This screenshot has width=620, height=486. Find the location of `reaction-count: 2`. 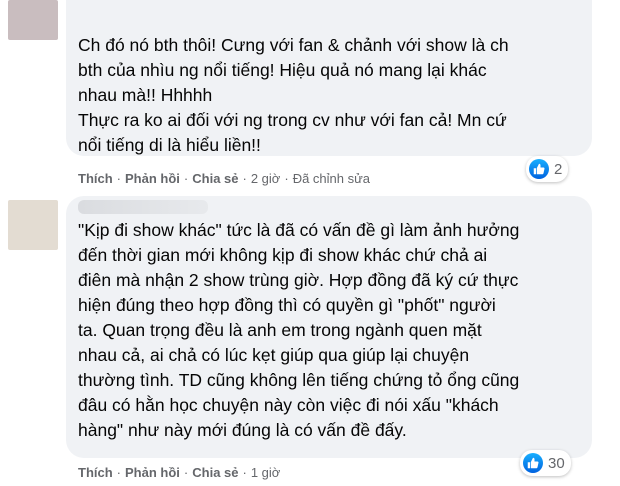

reaction-count: 2 is located at coordinates (558, 169).